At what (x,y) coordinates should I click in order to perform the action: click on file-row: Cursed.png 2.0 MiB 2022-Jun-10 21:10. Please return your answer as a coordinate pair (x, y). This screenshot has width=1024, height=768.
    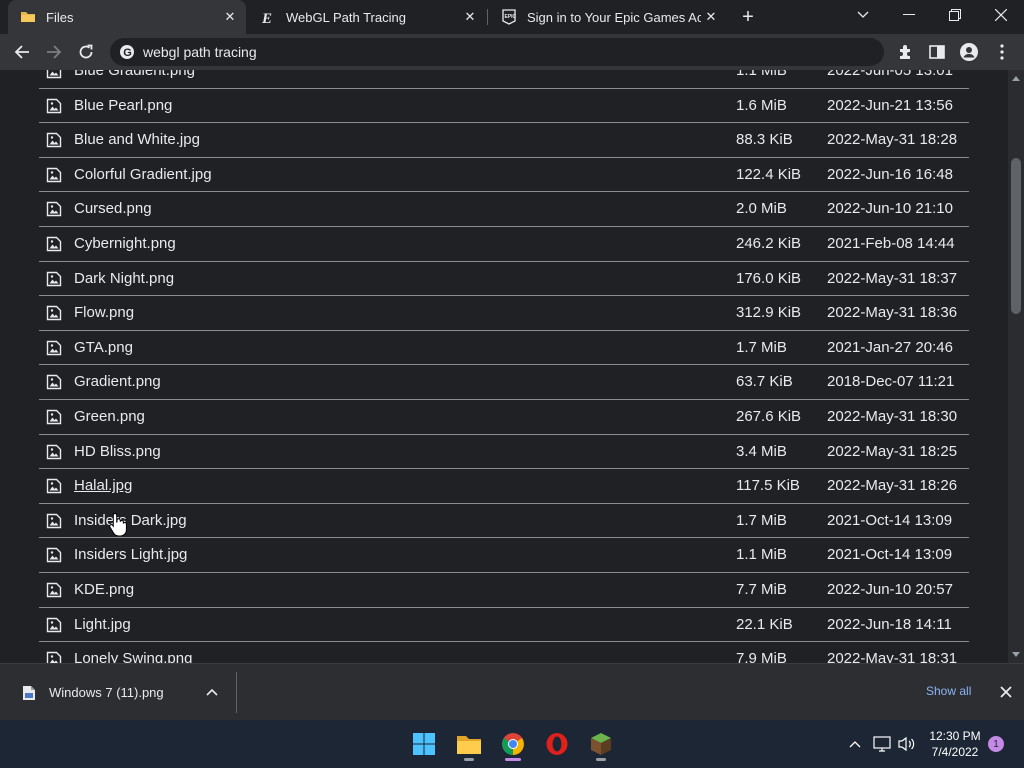
    Looking at the image, I should click on (504, 209).